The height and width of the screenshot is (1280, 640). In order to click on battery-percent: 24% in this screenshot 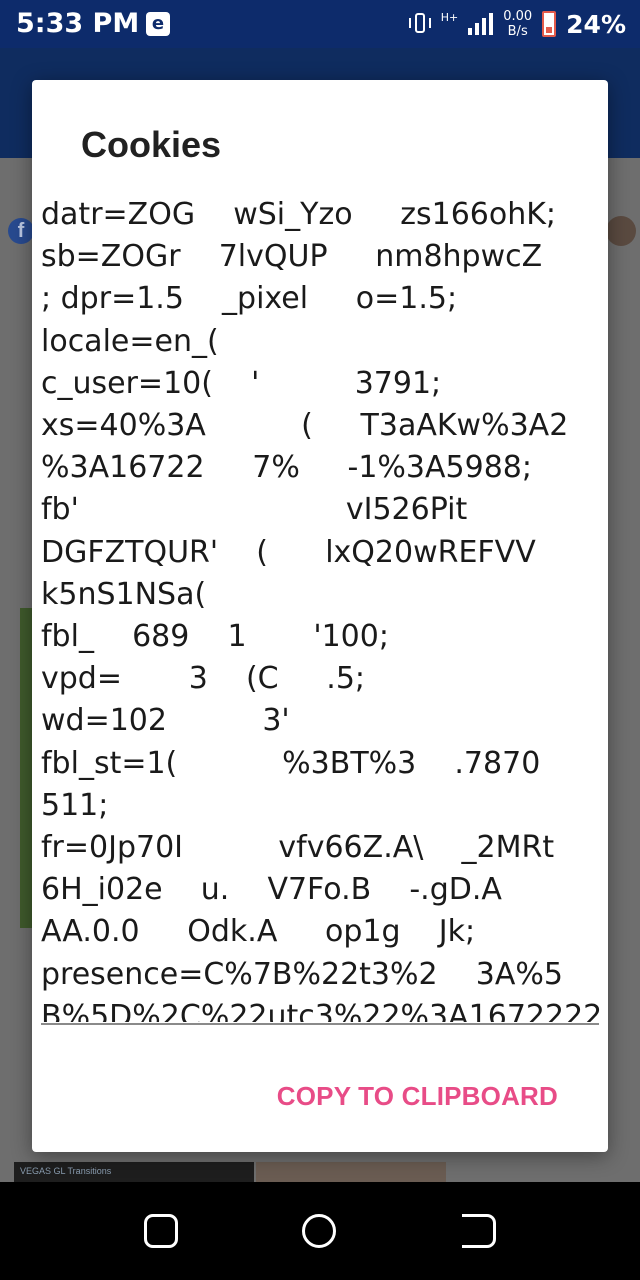, I will do `click(596, 24)`.